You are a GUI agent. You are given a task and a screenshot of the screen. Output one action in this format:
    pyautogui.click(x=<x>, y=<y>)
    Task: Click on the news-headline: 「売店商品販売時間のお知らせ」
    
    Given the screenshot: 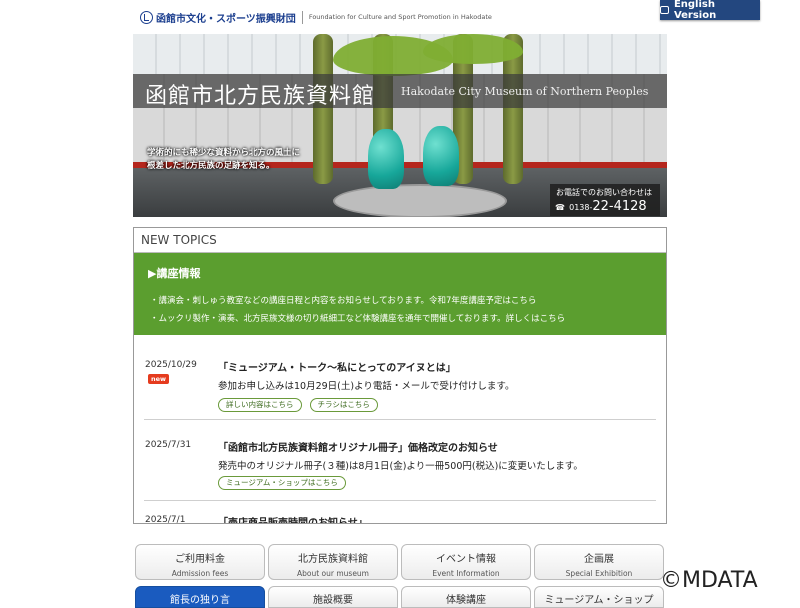 What is the action you would take?
    pyautogui.click(x=293, y=521)
    